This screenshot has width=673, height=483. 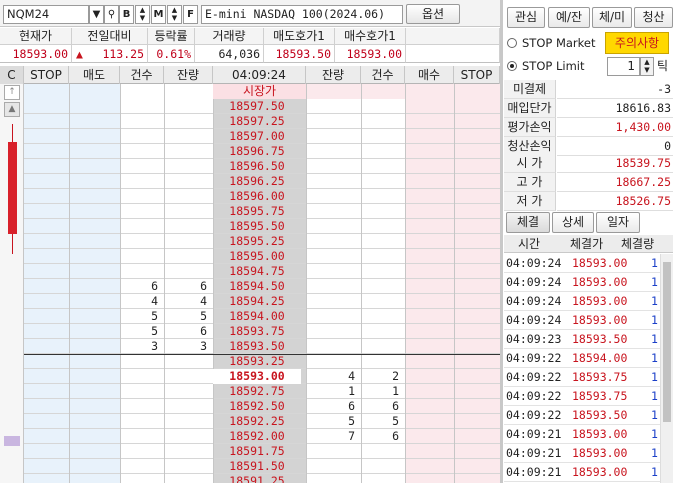 I want to click on bid-size: 5, so click(x=351, y=421).